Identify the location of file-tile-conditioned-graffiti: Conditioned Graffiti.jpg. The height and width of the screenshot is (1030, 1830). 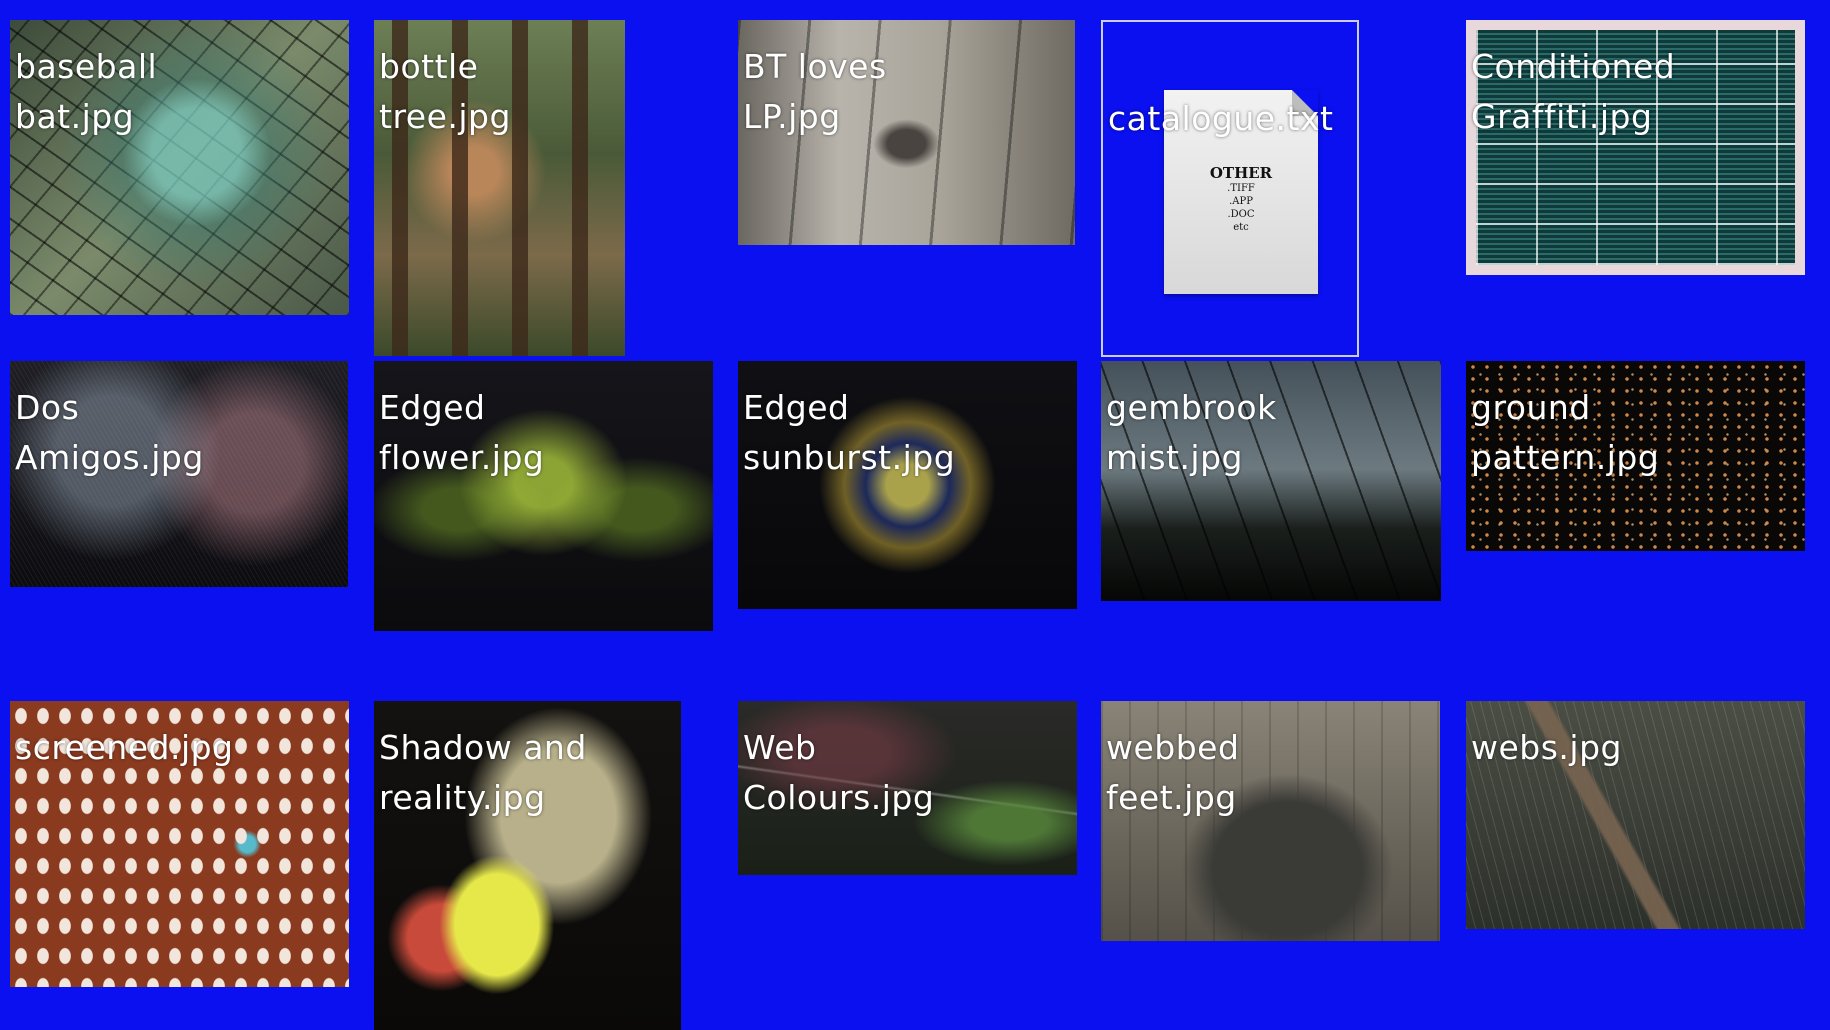
(1635, 147).